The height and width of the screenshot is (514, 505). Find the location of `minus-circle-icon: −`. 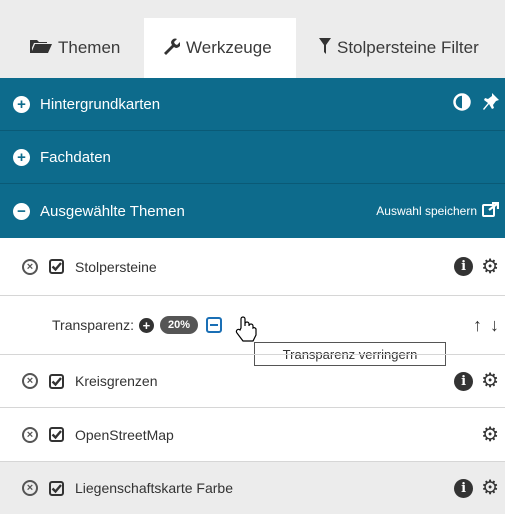

minus-circle-icon: − is located at coordinates (21, 211).